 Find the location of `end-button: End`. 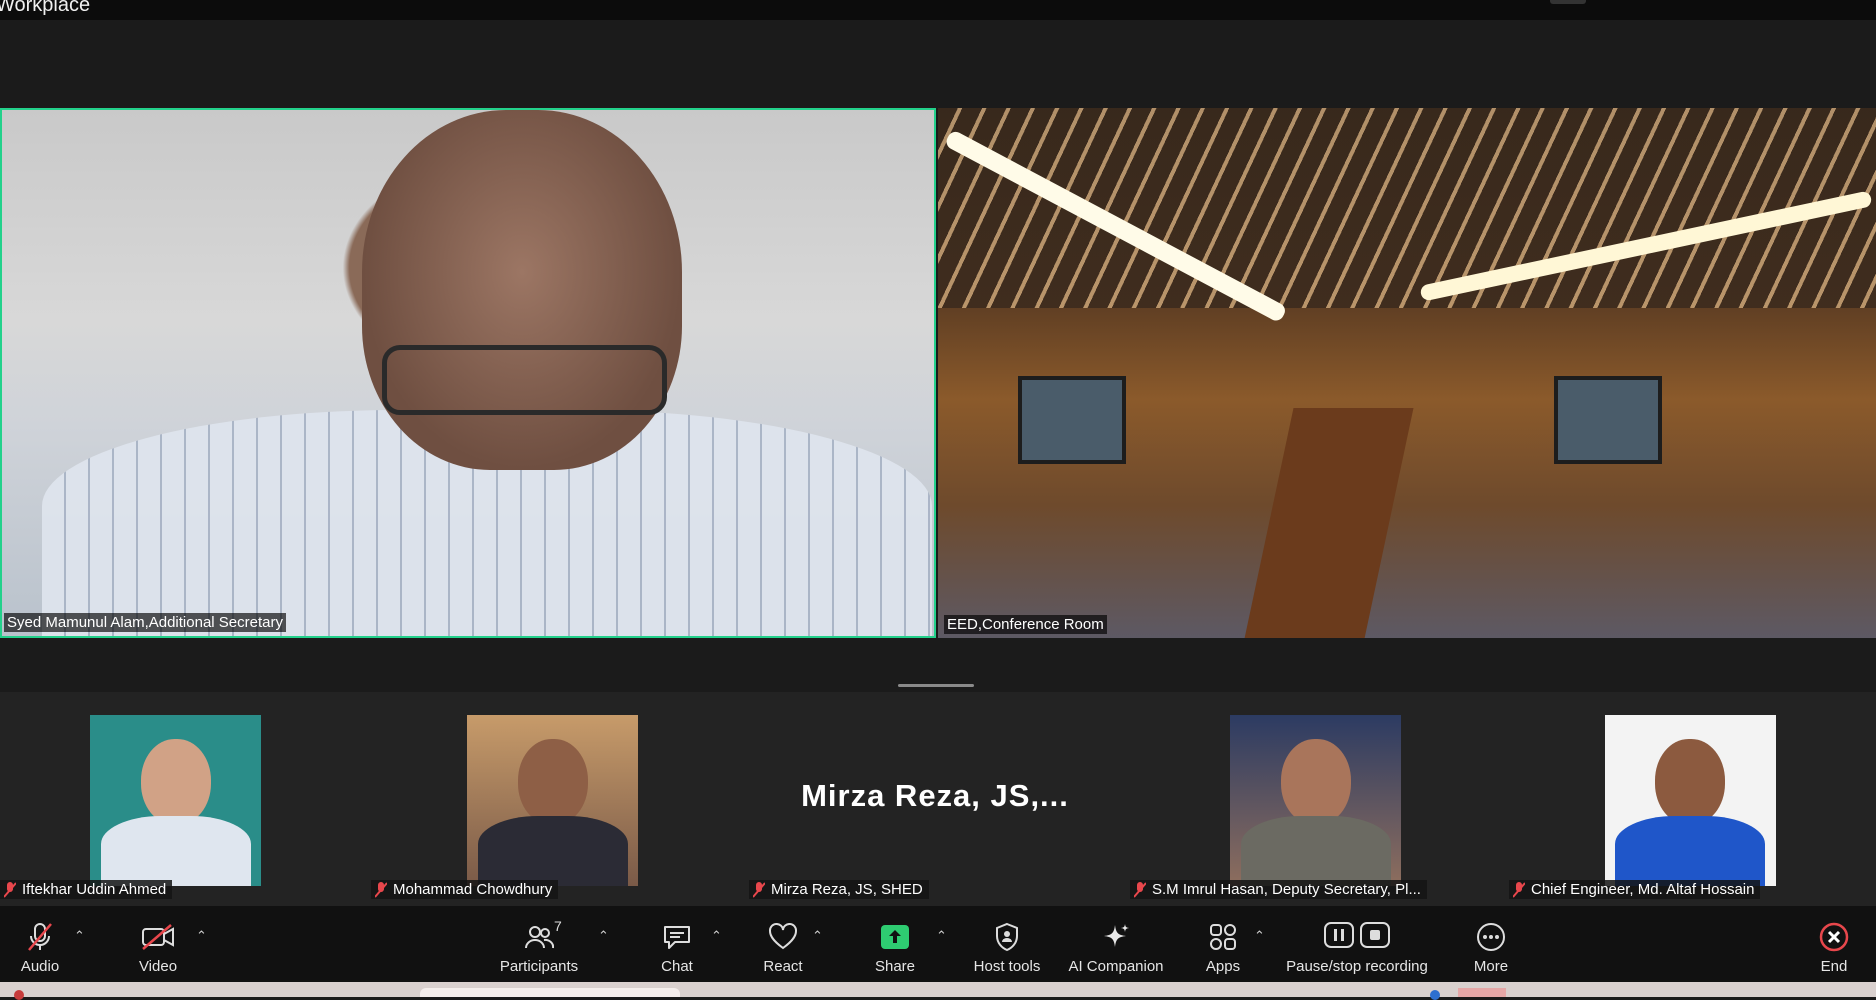

end-button: End is located at coordinates (1834, 944).